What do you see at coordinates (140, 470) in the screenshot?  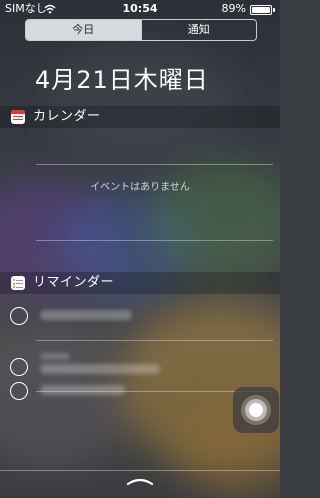 I see `bottom-divider` at bounding box center [140, 470].